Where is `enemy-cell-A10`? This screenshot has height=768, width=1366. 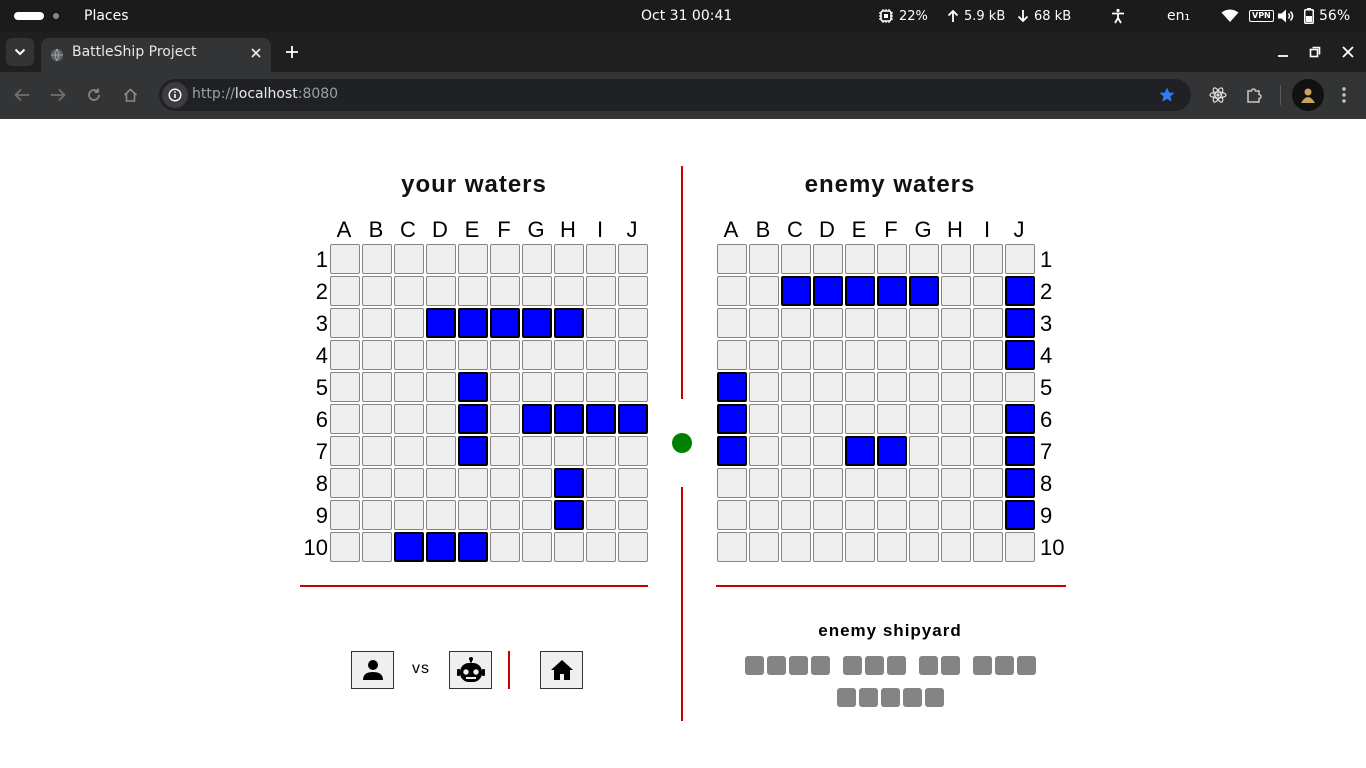 enemy-cell-A10 is located at coordinates (732, 547).